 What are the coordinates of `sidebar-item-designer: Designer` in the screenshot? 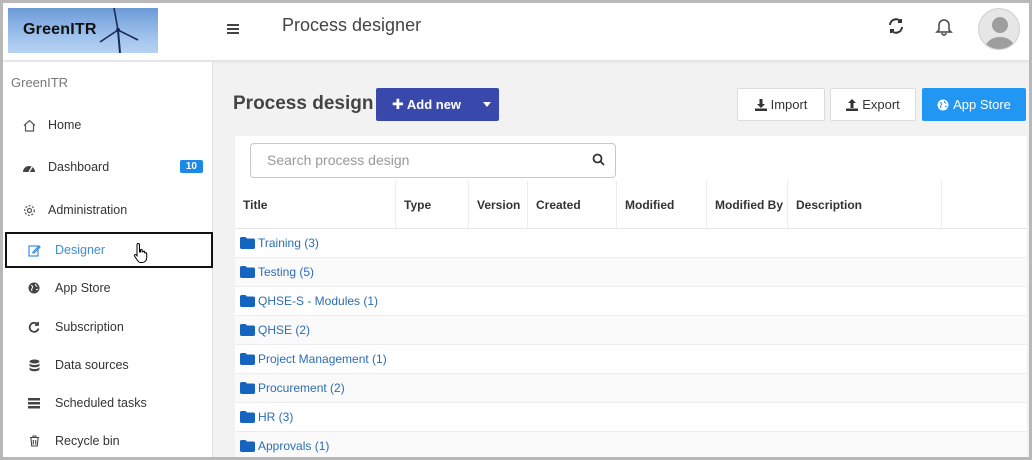 It's located at (109, 250).